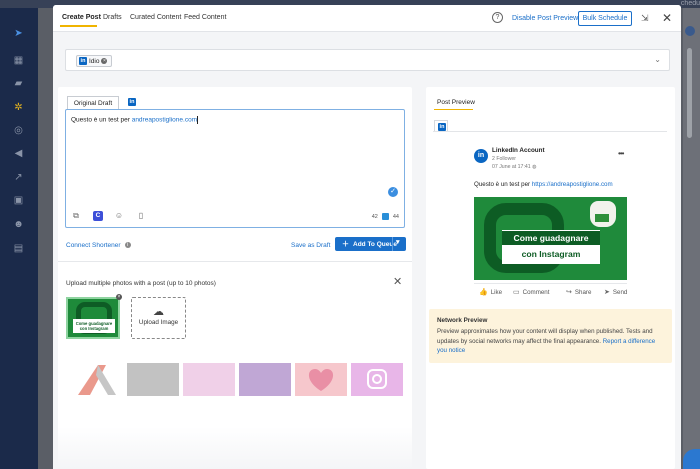  What do you see at coordinates (547, 18) in the screenshot?
I see `disable-post-previews-link: Disable Post Previews` at bounding box center [547, 18].